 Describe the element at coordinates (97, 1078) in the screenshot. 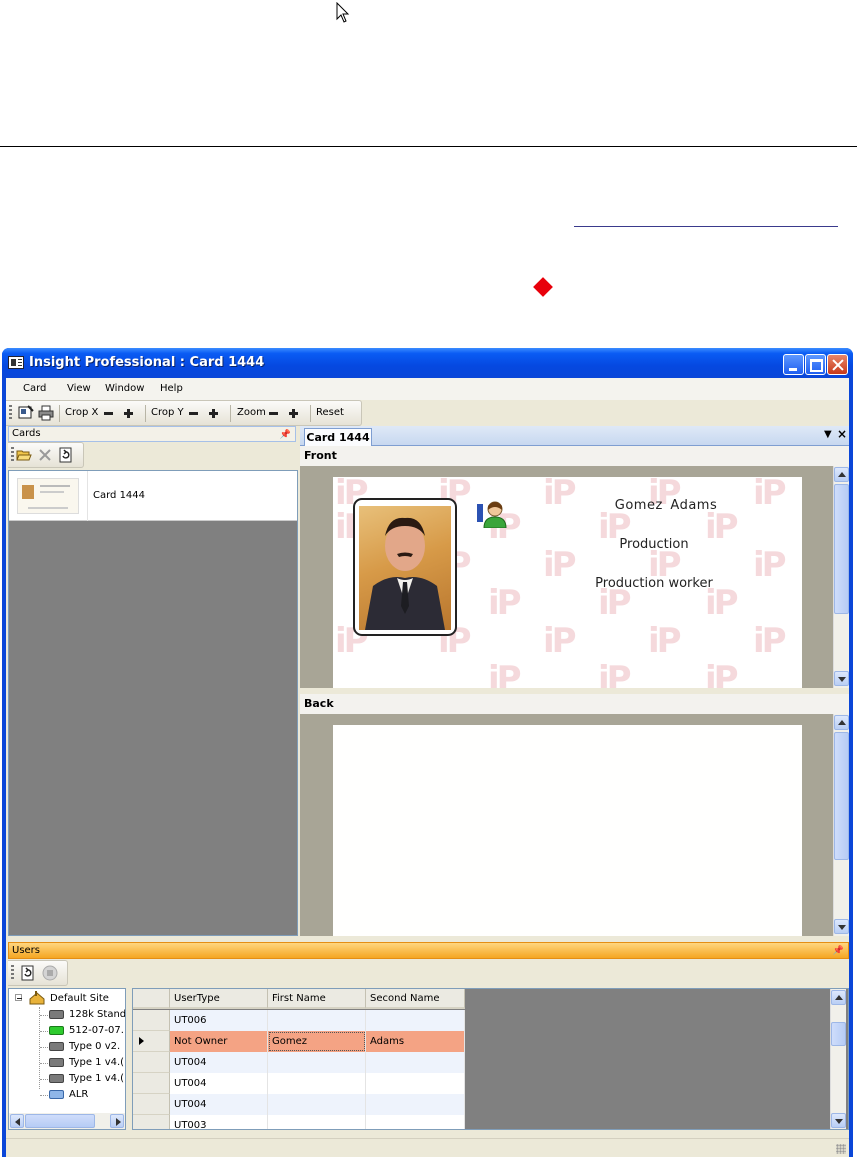

I see `tree-node-label: Type 1 v4.(` at that location.